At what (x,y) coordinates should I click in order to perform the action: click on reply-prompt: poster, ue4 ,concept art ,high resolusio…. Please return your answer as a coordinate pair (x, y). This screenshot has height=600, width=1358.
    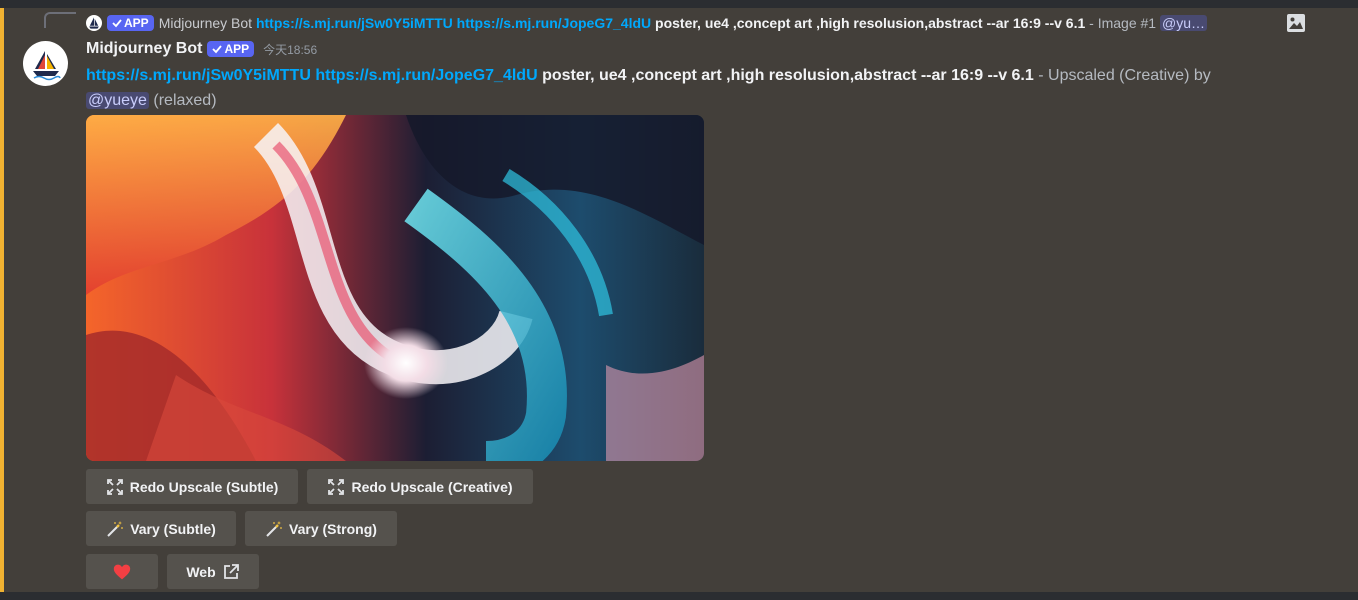
    Looking at the image, I should click on (870, 23).